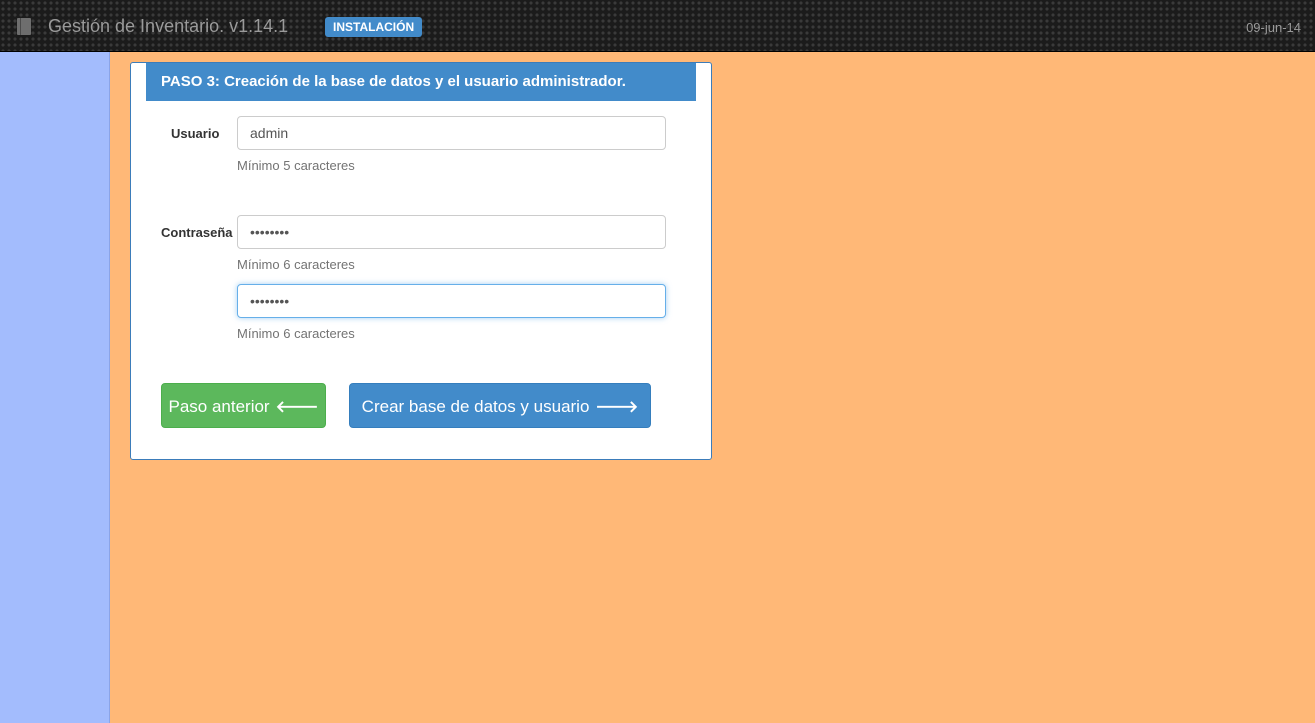 Image resolution: width=1315 pixels, height=723 pixels. Describe the element at coordinates (296, 333) in the screenshot. I see `password-confirm-help: Mínimo 6 caracteres` at that location.